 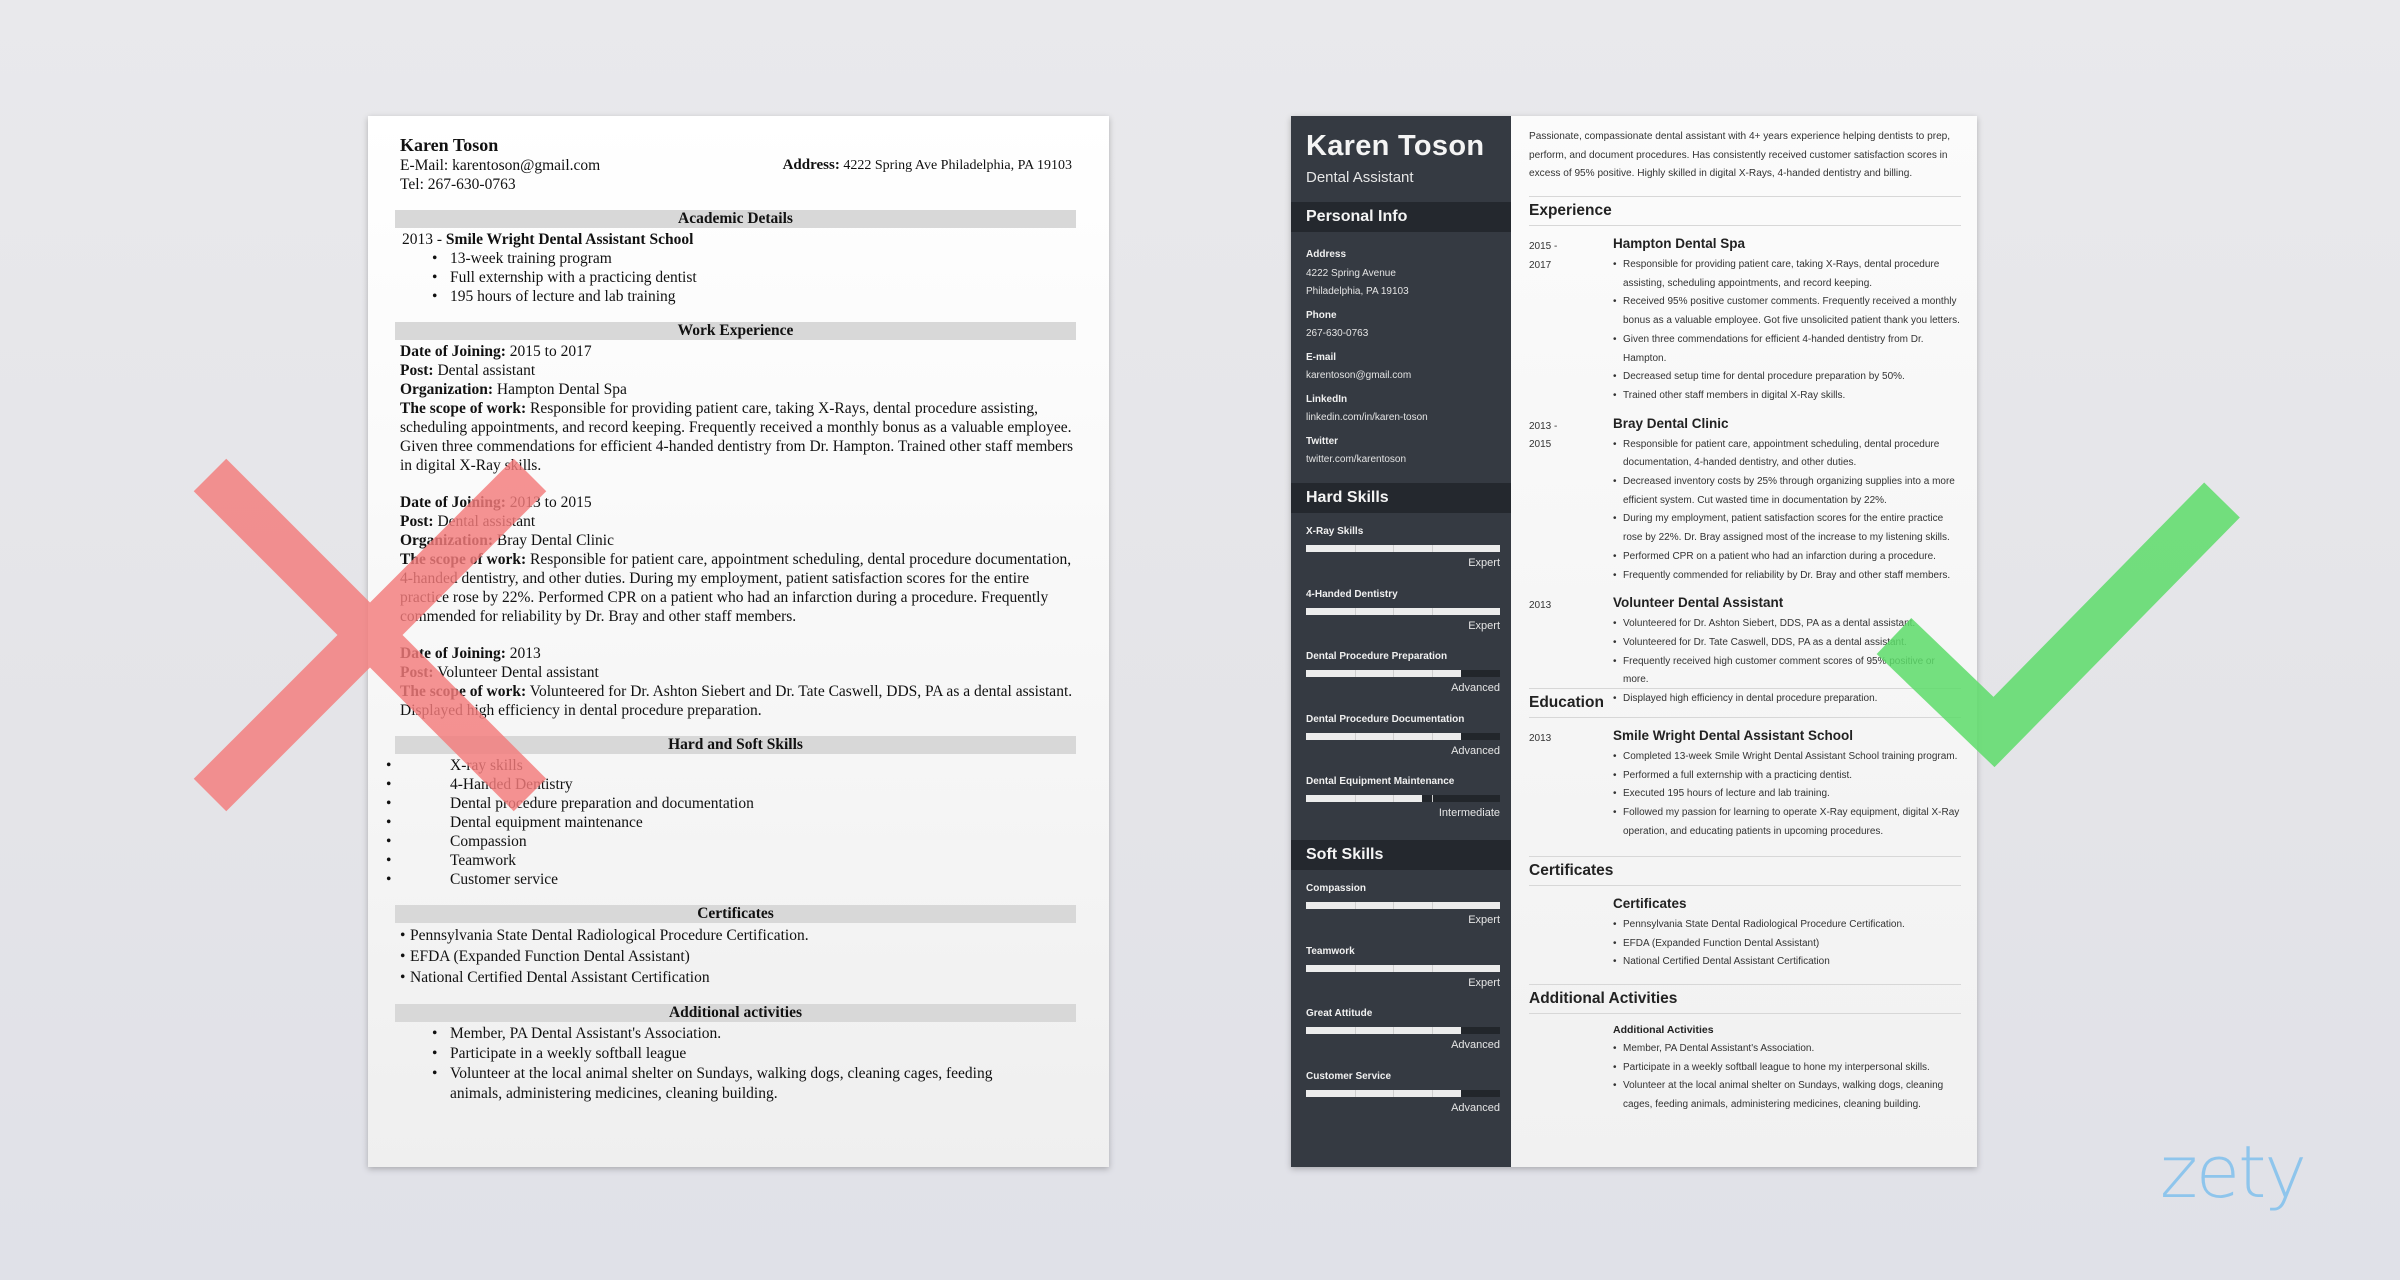 I want to click on date-label: Date of Joining:, so click(x=453, y=653).